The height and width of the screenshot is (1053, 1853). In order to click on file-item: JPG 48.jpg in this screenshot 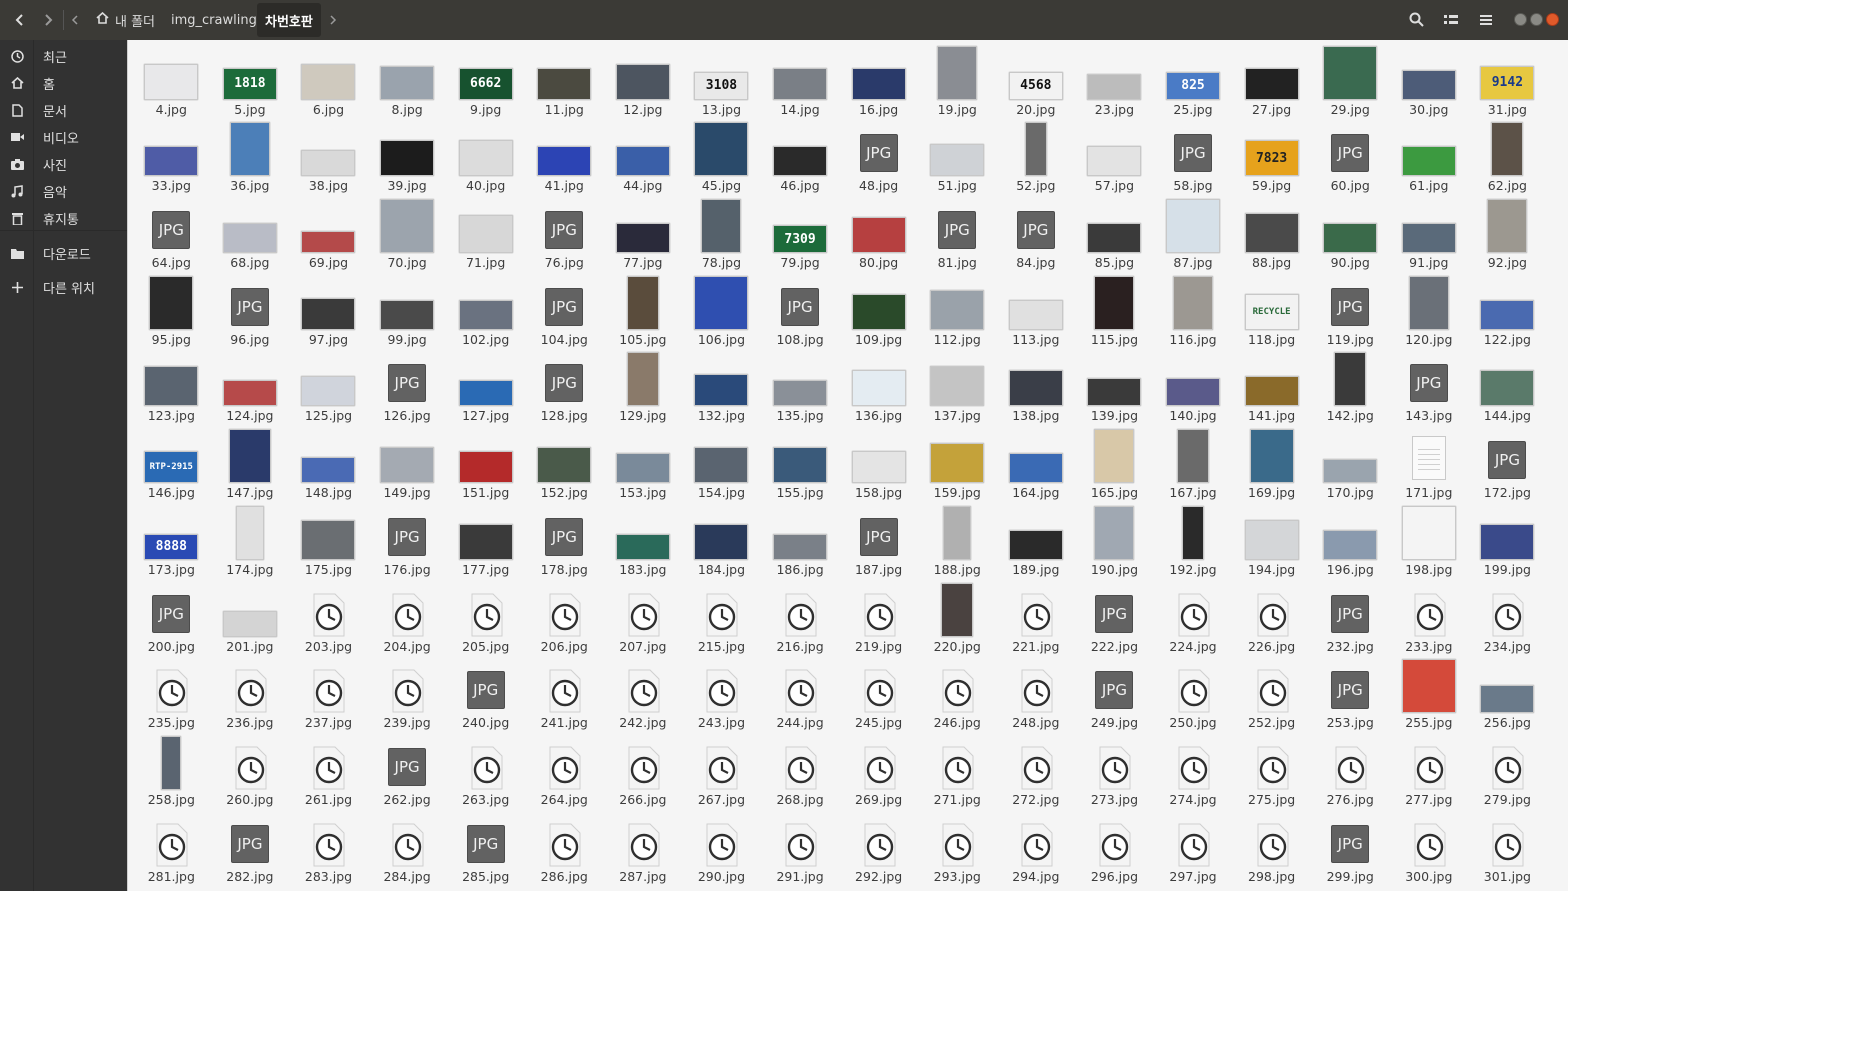, I will do `click(878, 159)`.